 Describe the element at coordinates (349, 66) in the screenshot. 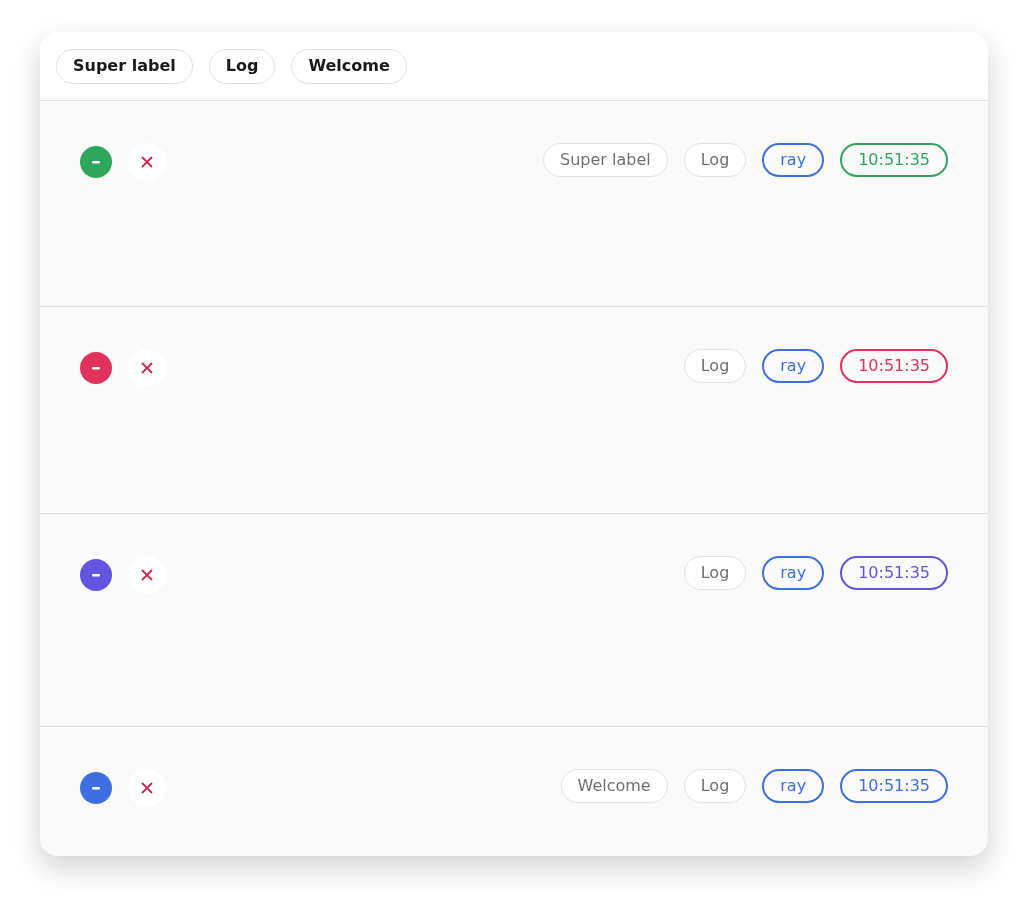

I see `filter-chip: Welcome` at that location.